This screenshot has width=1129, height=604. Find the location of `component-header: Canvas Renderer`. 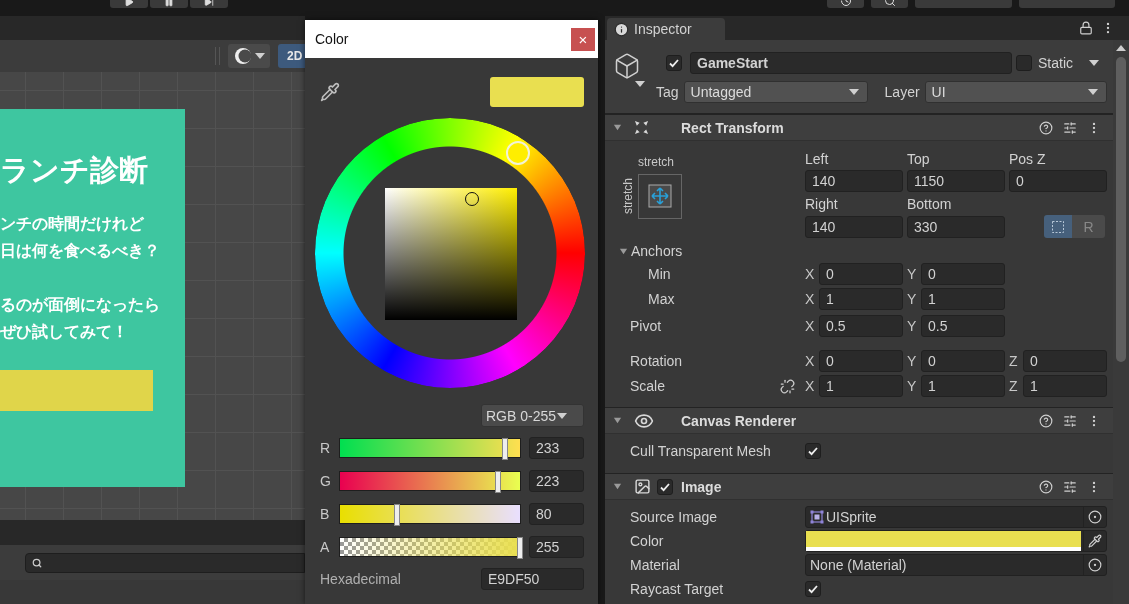

component-header: Canvas Renderer is located at coordinates (859, 420).